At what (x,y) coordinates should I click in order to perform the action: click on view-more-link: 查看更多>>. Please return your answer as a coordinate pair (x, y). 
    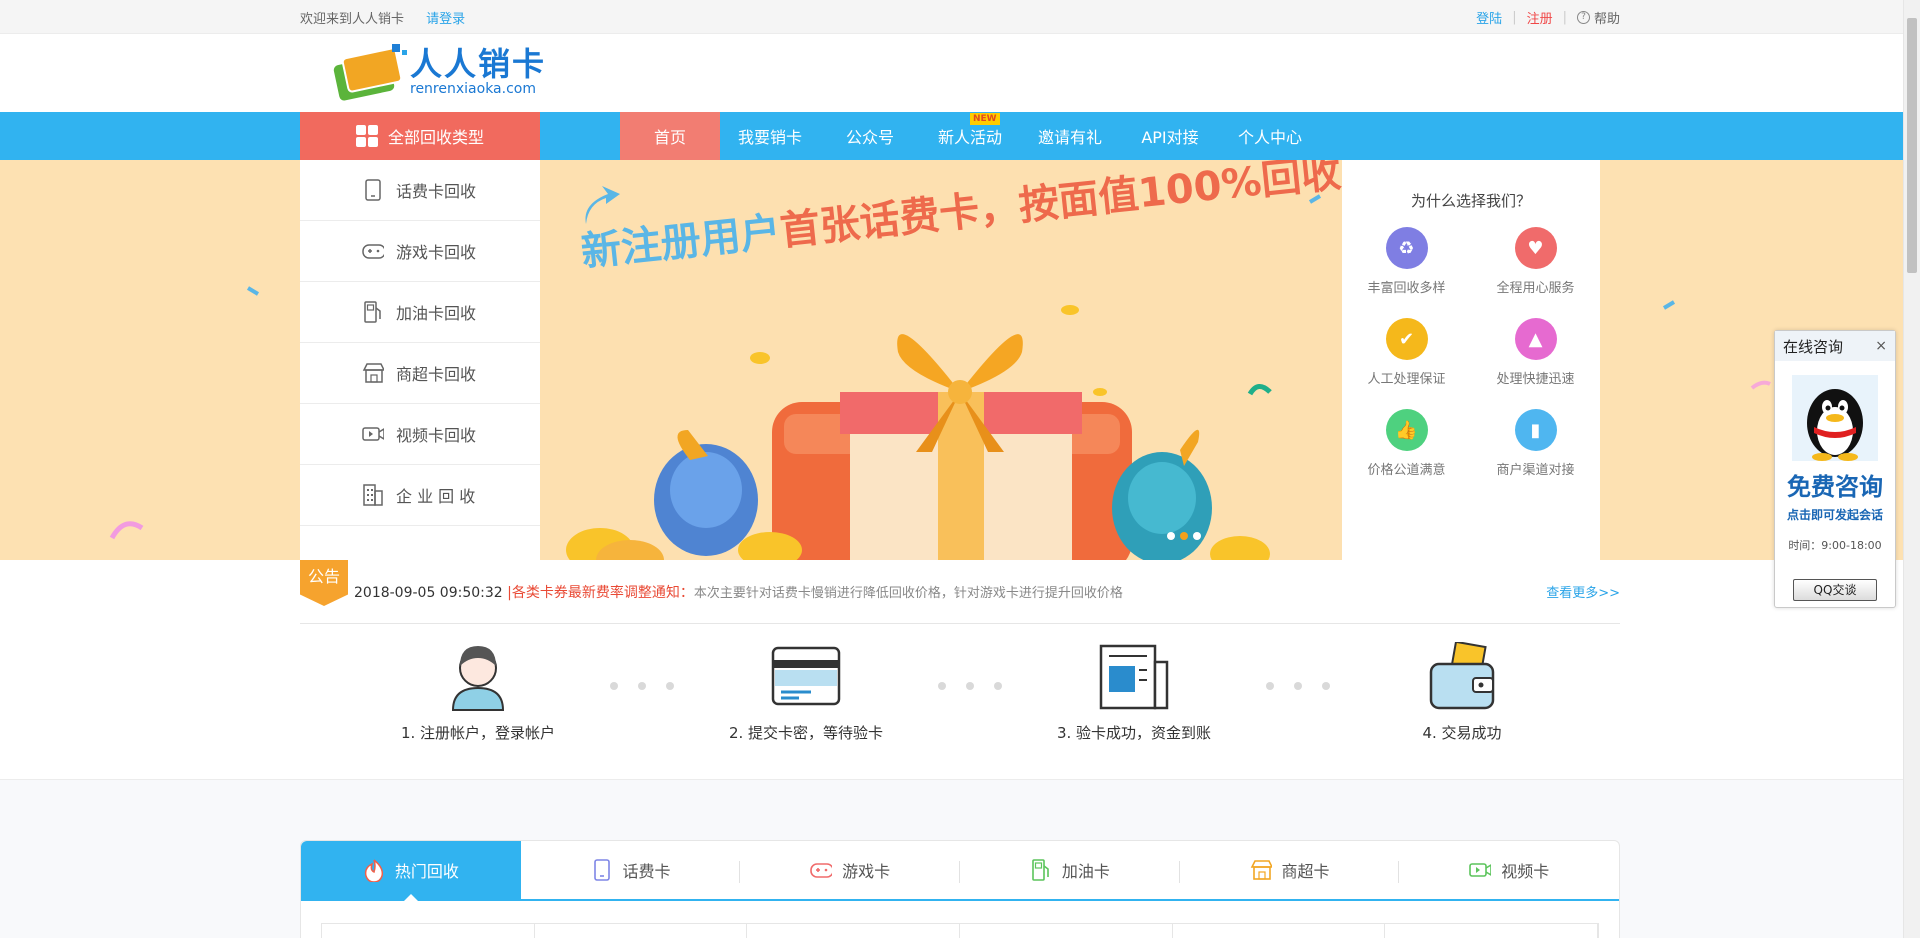
    Looking at the image, I should click on (1583, 591).